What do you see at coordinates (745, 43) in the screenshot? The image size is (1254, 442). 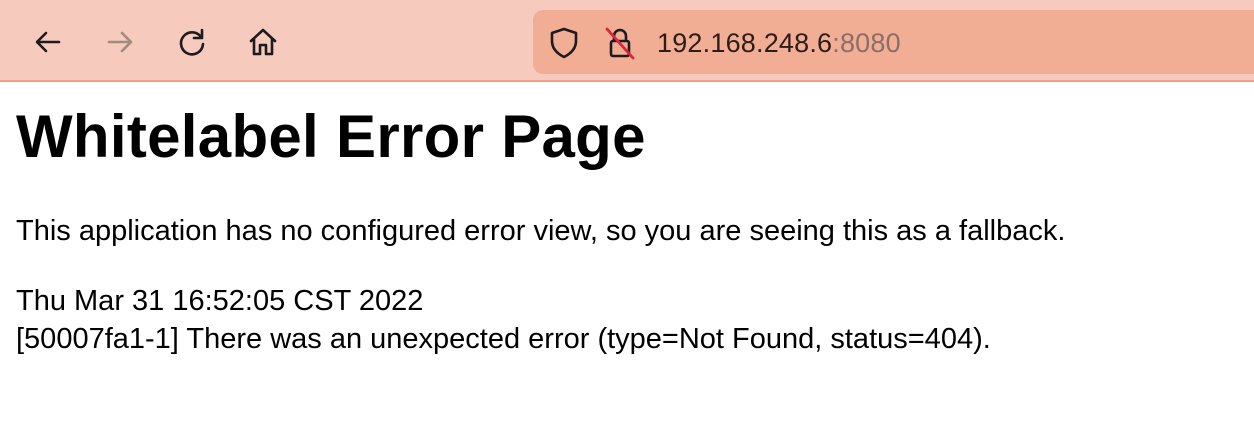 I see `url-host: 192.168.248.6` at bounding box center [745, 43].